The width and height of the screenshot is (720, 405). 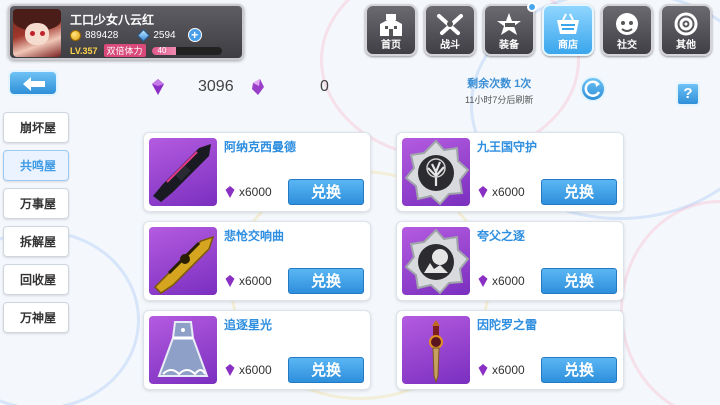 I want to click on crystal-b-amount: 0, so click(x=324, y=86).